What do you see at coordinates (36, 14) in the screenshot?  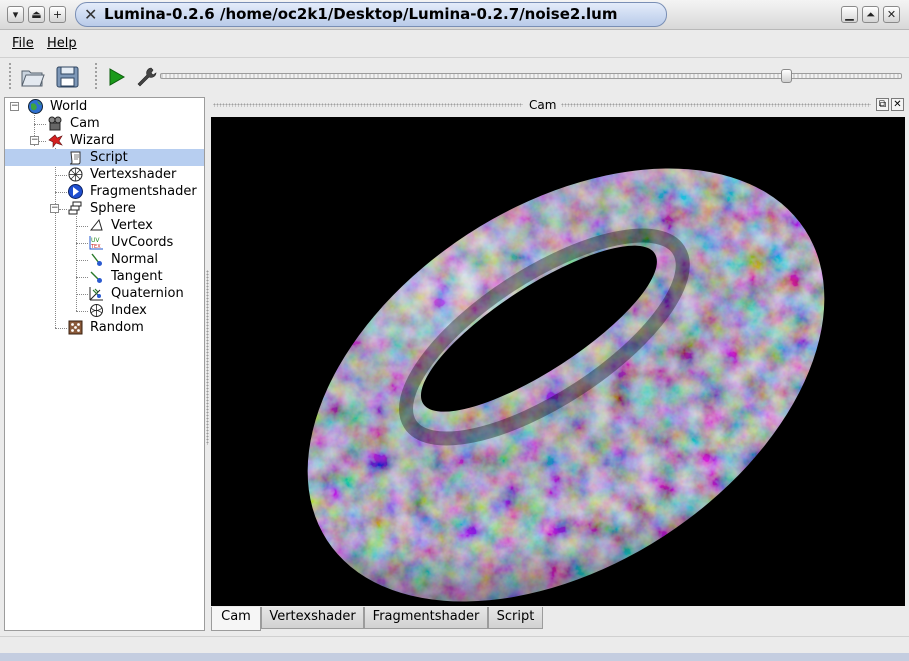 I see `shade-icon: ⏏` at bounding box center [36, 14].